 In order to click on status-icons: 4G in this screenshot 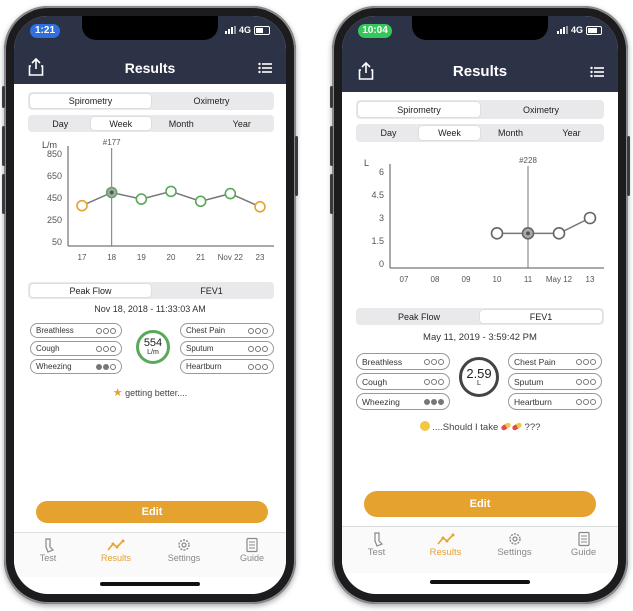, I will do `click(579, 30)`.